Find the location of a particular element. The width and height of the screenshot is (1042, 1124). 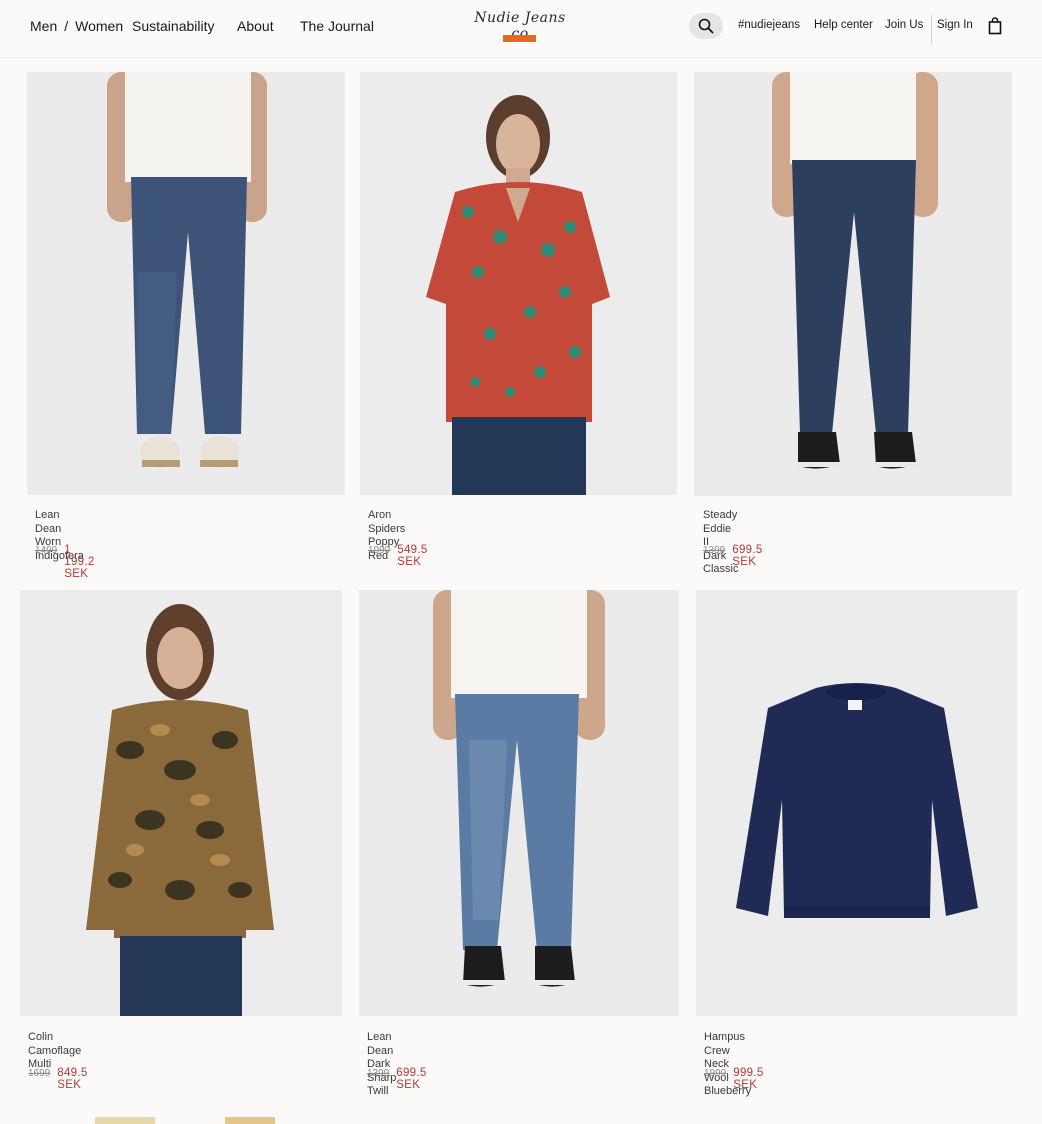

product-name: Aron is located at coordinates (380, 515).